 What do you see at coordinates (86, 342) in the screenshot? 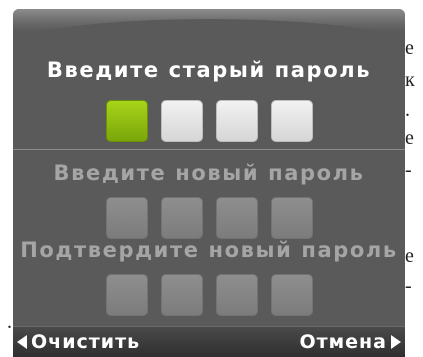
I see `clear-softkey-label: Очистить` at bounding box center [86, 342].